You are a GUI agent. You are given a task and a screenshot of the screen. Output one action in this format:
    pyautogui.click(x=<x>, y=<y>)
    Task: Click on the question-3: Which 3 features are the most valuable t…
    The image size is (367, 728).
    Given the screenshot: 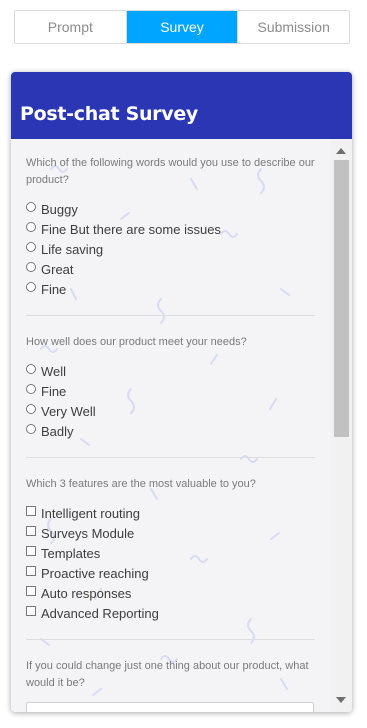 What is the action you would take?
    pyautogui.click(x=141, y=484)
    